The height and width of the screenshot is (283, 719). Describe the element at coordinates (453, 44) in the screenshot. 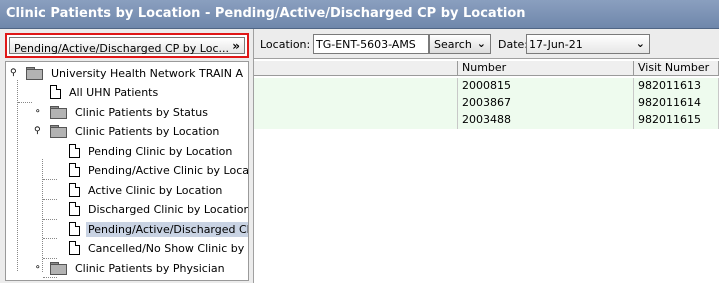

I see `search-button-label: Search` at that location.